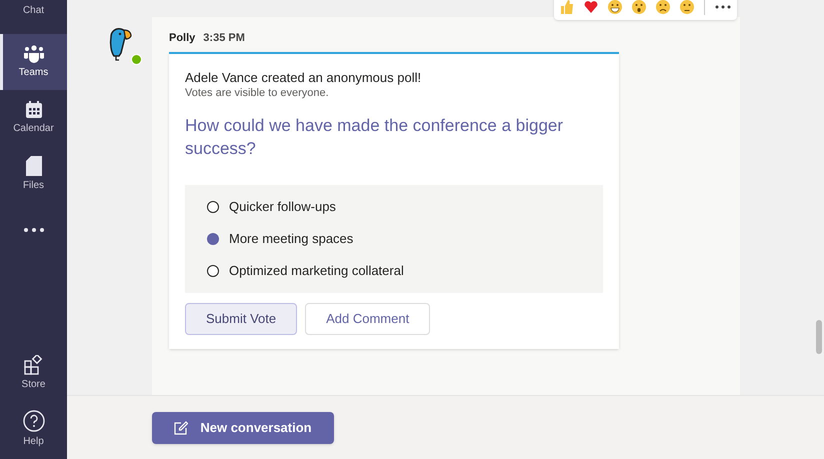  What do you see at coordinates (394, 207) in the screenshot?
I see `poll-option: Quicker follow-ups` at bounding box center [394, 207].